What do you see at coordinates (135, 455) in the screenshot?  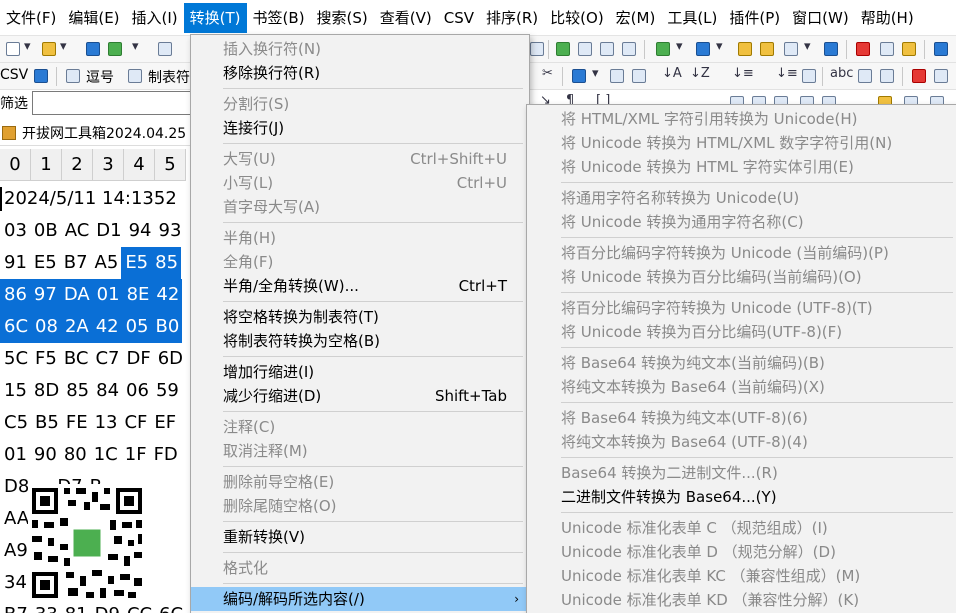 I see `hex-cell: 1F` at bounding box center [135, 455].